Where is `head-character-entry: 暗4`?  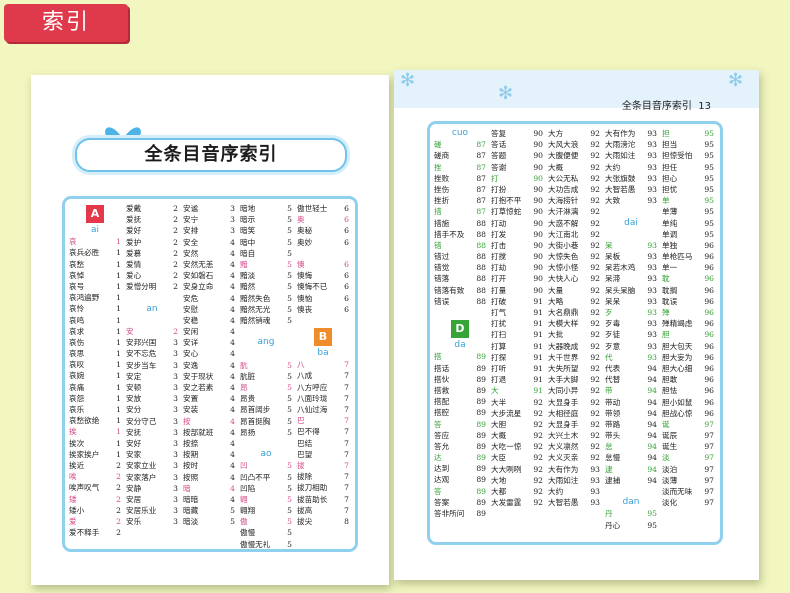
head-character-entry: 暗4 is located at coordinates (209, 488).